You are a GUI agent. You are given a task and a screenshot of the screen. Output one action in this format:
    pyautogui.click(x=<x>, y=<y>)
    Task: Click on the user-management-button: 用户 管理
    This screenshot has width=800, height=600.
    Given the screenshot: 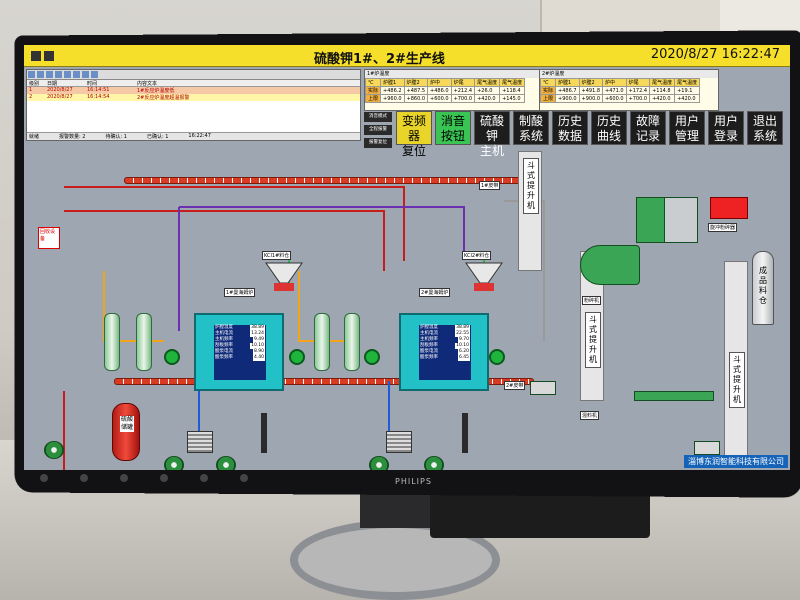 What is the action you would take?
    pyautogui.click(x=687, y=128)
    